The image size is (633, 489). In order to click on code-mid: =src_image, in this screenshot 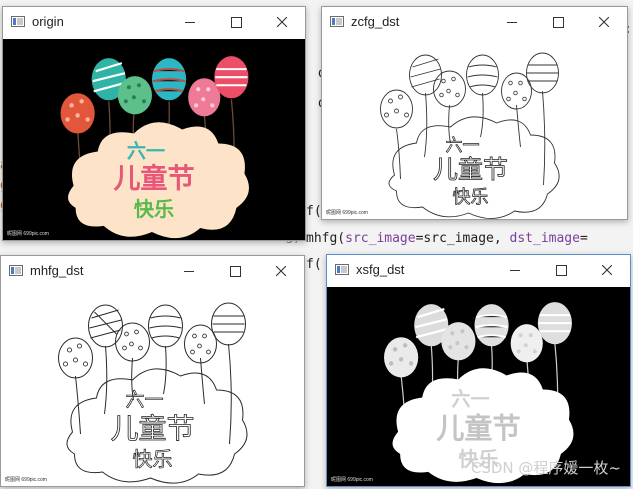, I will do `click(462, 238)`.